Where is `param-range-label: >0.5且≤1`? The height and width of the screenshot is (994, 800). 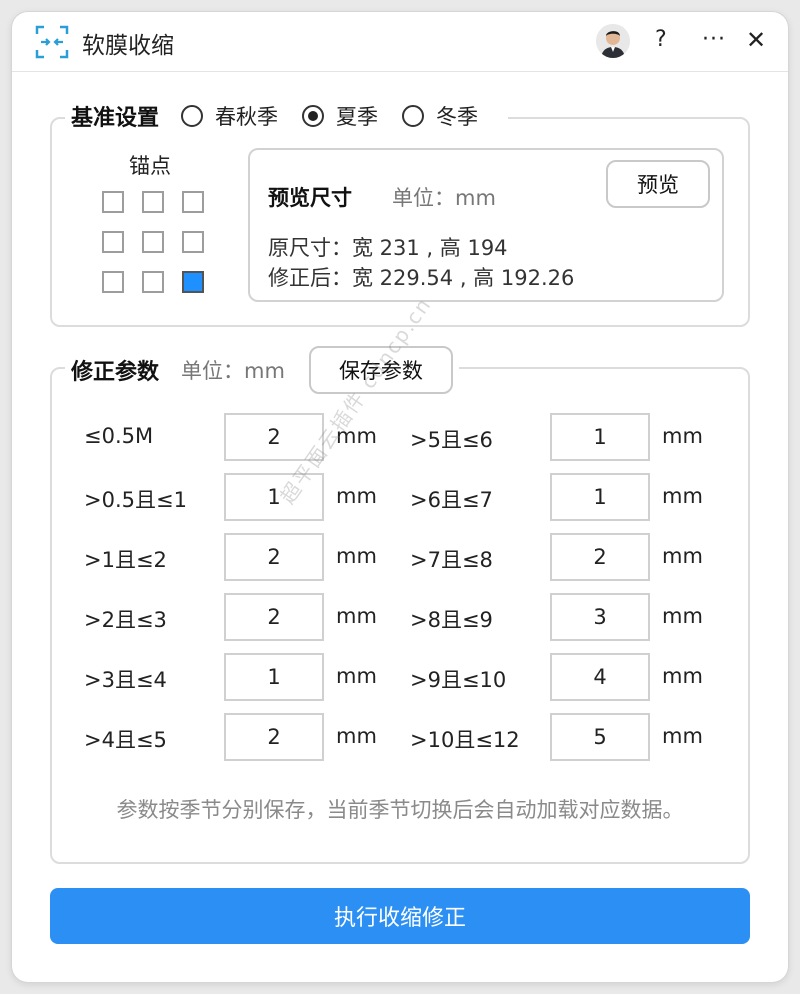 param-range-label: >0.5且≤1 is located at coordinates (135, 500).